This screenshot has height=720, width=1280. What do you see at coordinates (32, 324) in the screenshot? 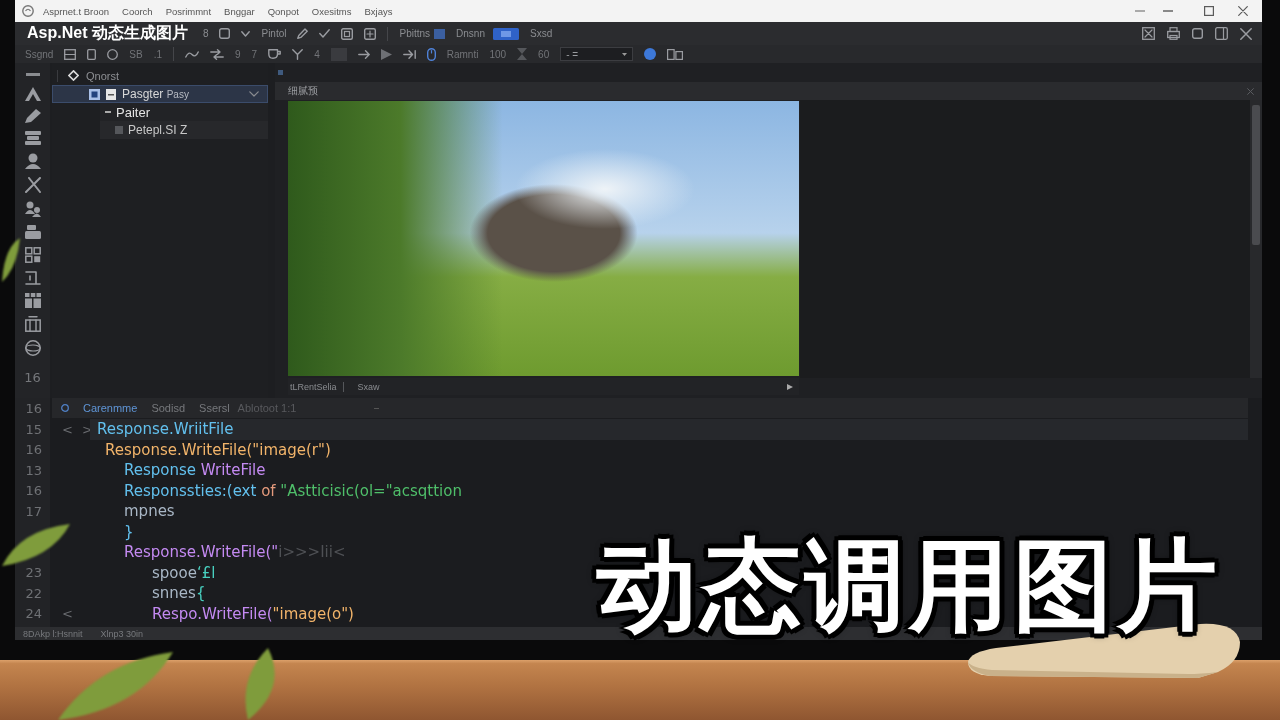
I see `trash-icon` at bounding box center [32, 324].